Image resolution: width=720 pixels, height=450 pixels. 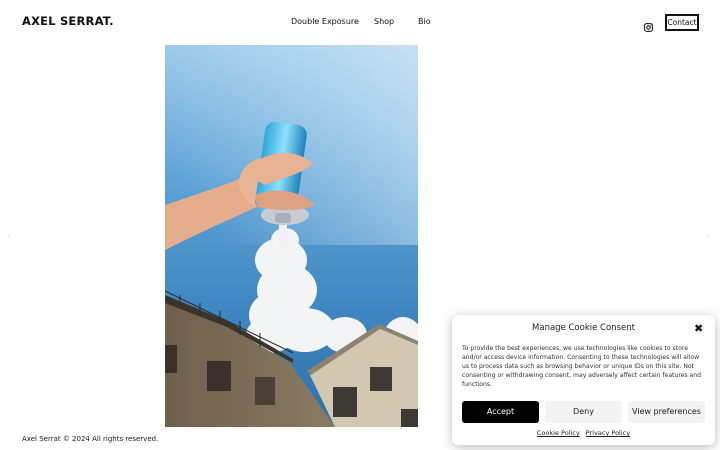 What do you see at coordinates (424, 21) in the screenshot?
I see `nav-bio: Bio` at bounding box center [424, 21].